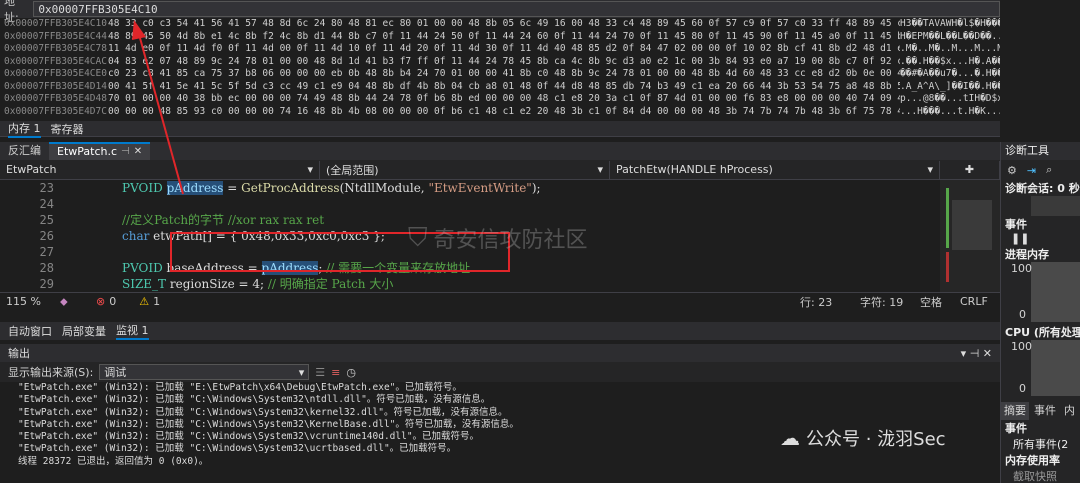  Describe the element at coordinates (30, 301) in the screenshot. I see `zoom-level: 115 %` at that location.